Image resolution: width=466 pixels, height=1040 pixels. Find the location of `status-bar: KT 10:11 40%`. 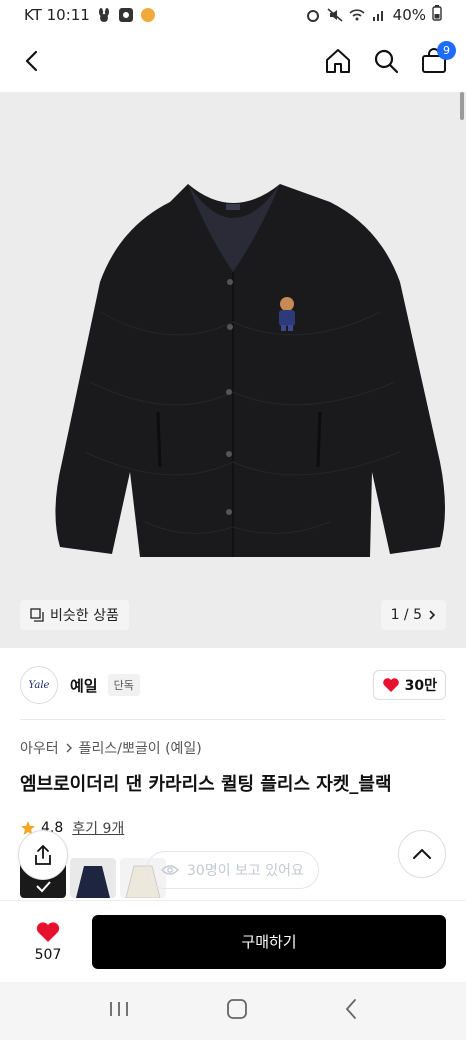

status-bar: KT 10:11 40% is located at coordinates (233, 15).